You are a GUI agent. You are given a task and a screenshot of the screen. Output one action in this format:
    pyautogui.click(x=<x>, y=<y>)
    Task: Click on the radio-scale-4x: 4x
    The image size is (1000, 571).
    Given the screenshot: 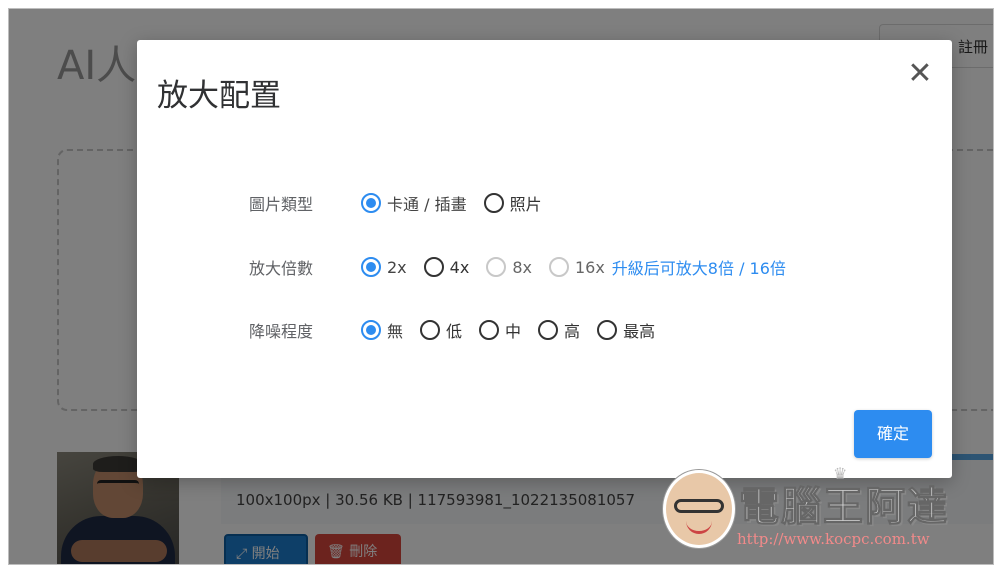 What is the action you would take?
    pyautogui.click(x=446, y=267)
    